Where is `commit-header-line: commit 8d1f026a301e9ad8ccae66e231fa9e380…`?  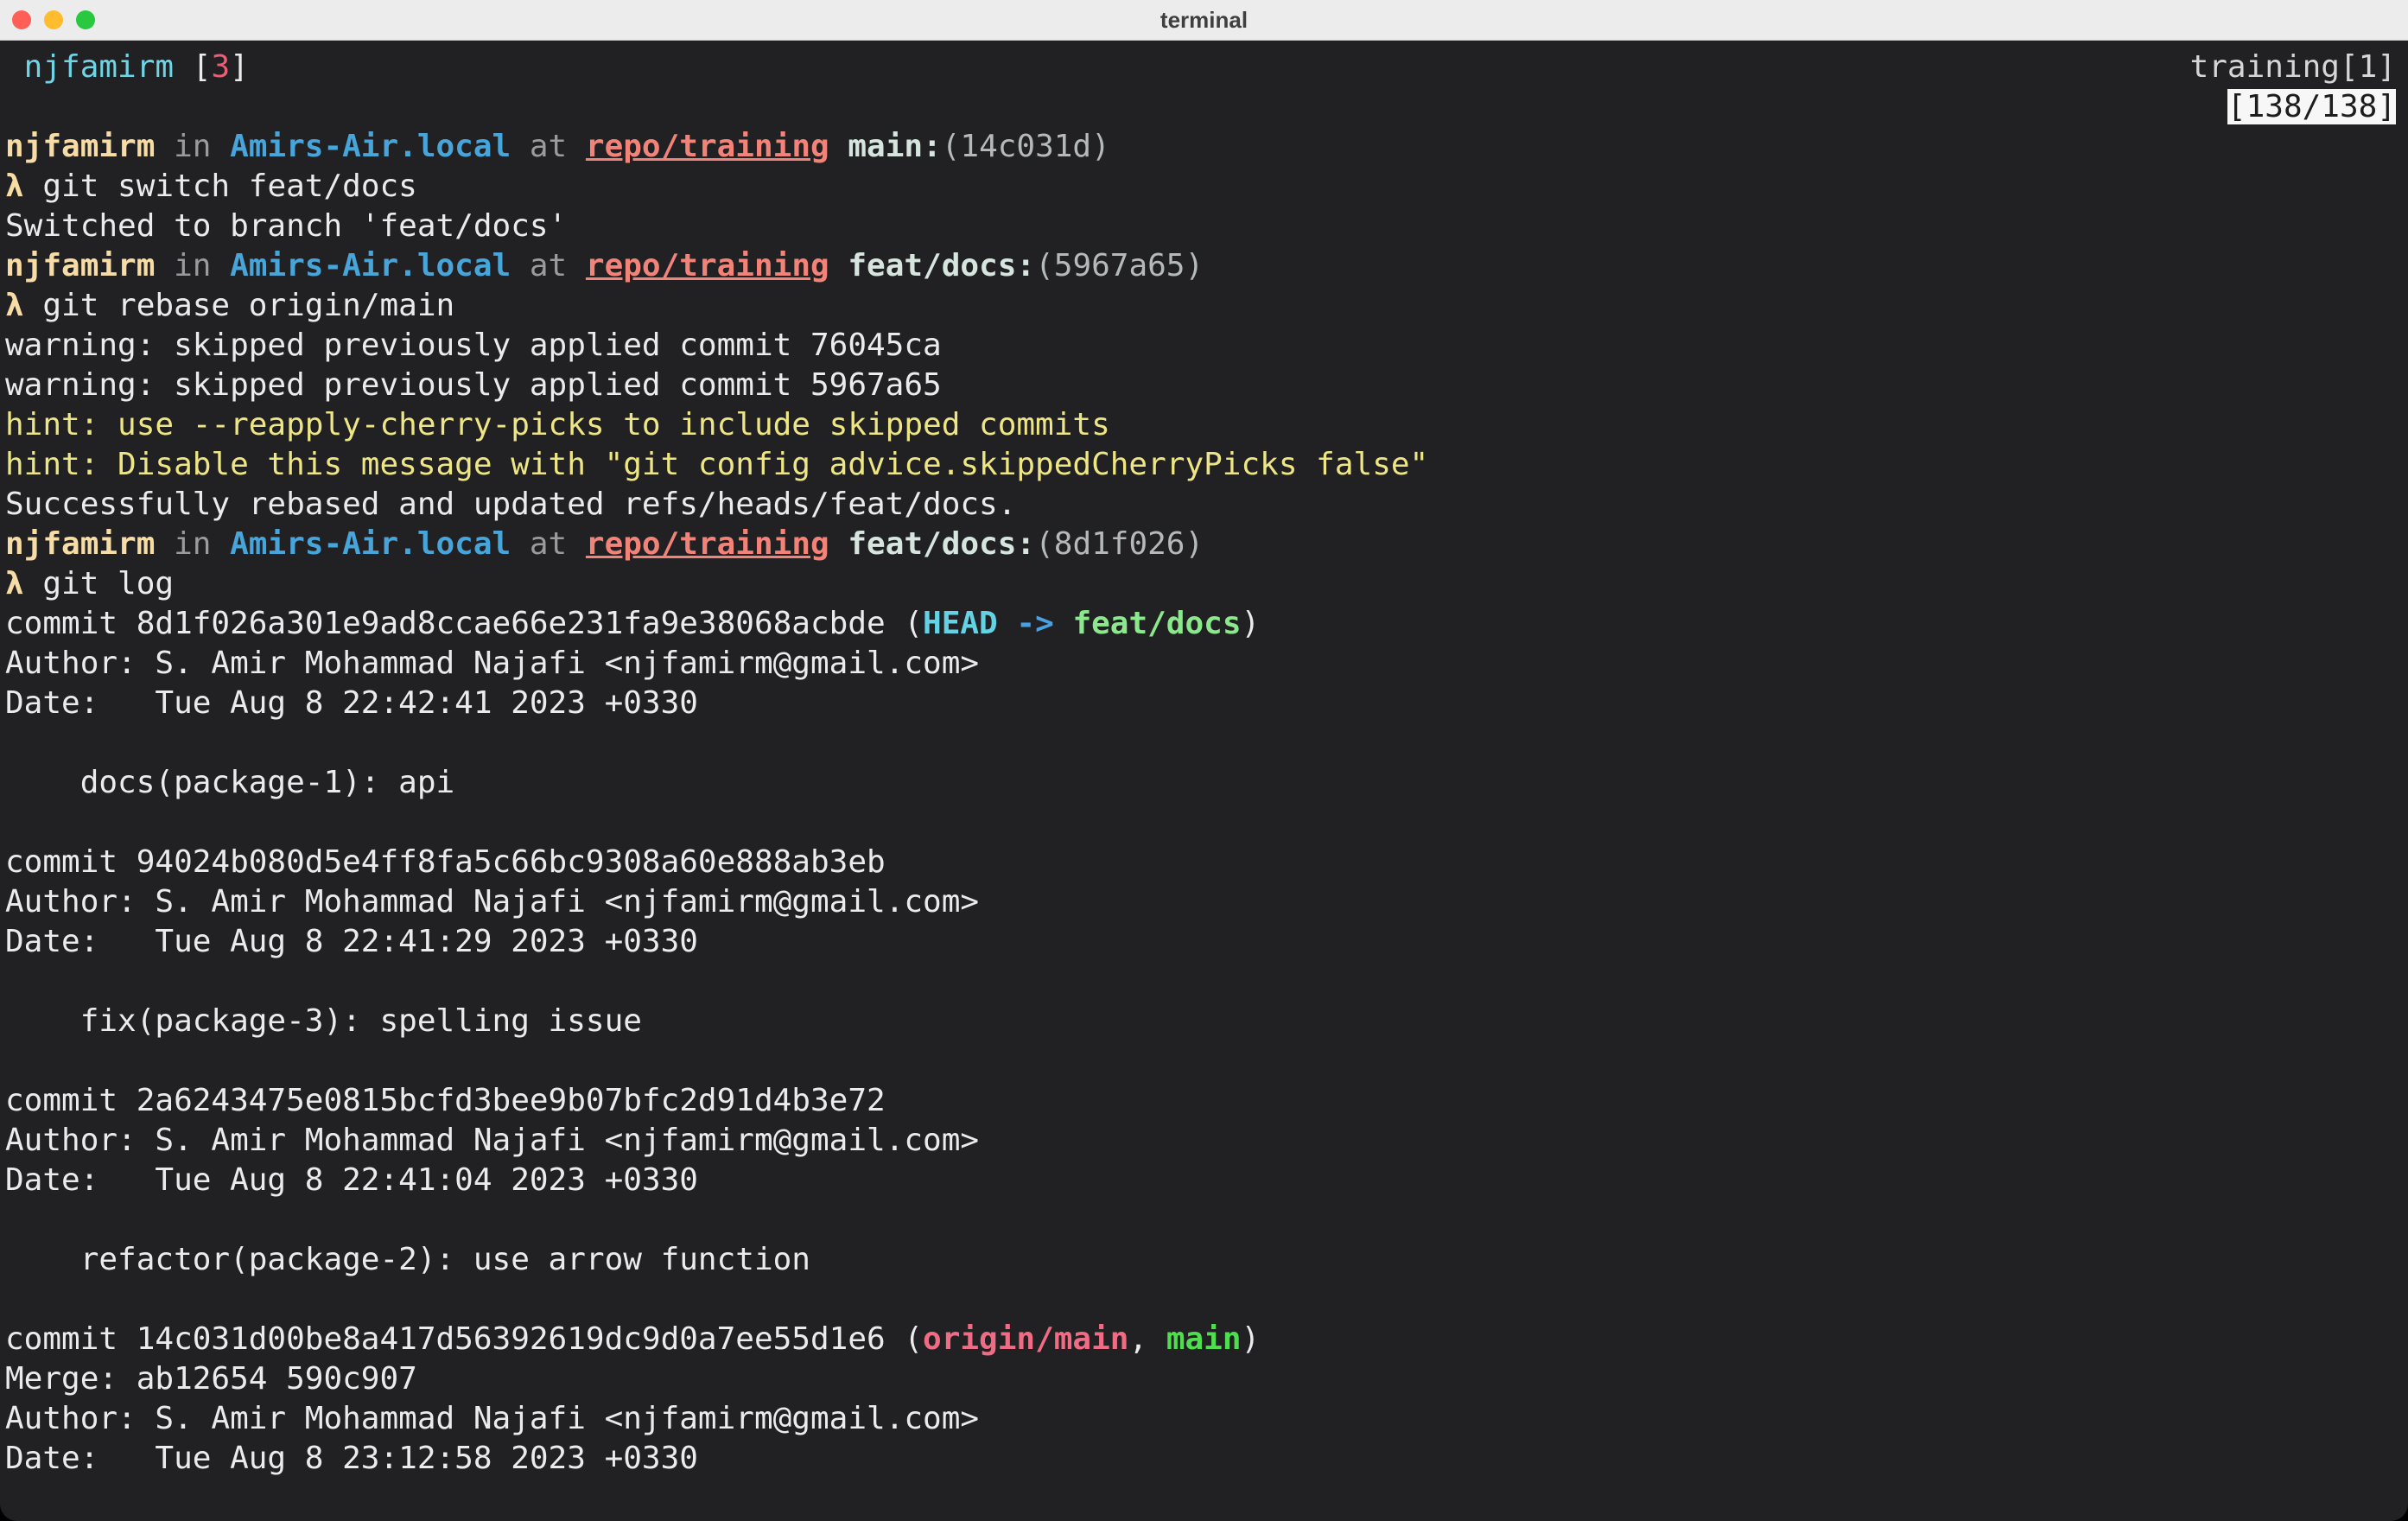
commit-header-line: commit 8d1f026a301e9ad8ccae66e231fa9e380… is located at coordinates (1200, 624).